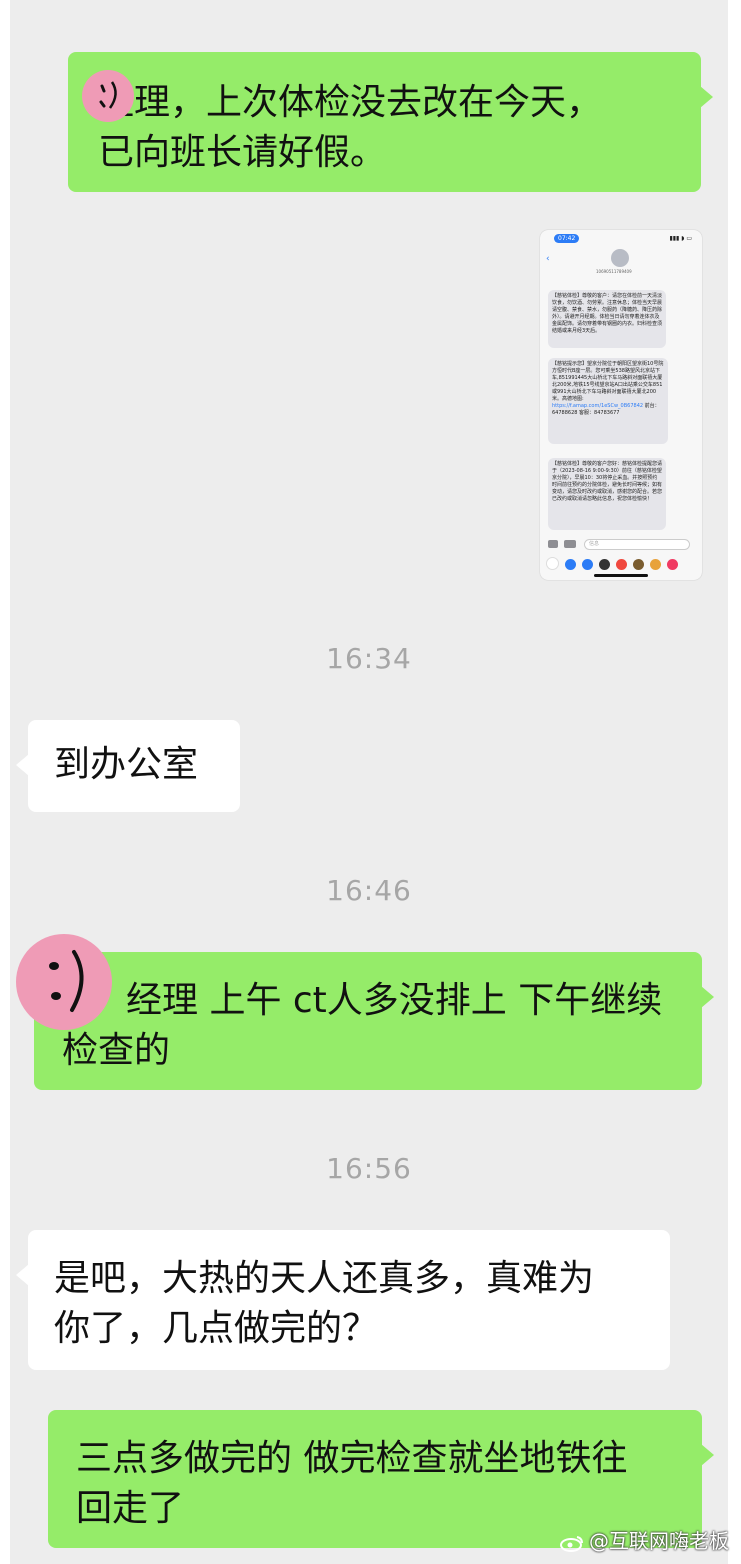  I want to click on weibo-logo-icon, so click(571, 1543).